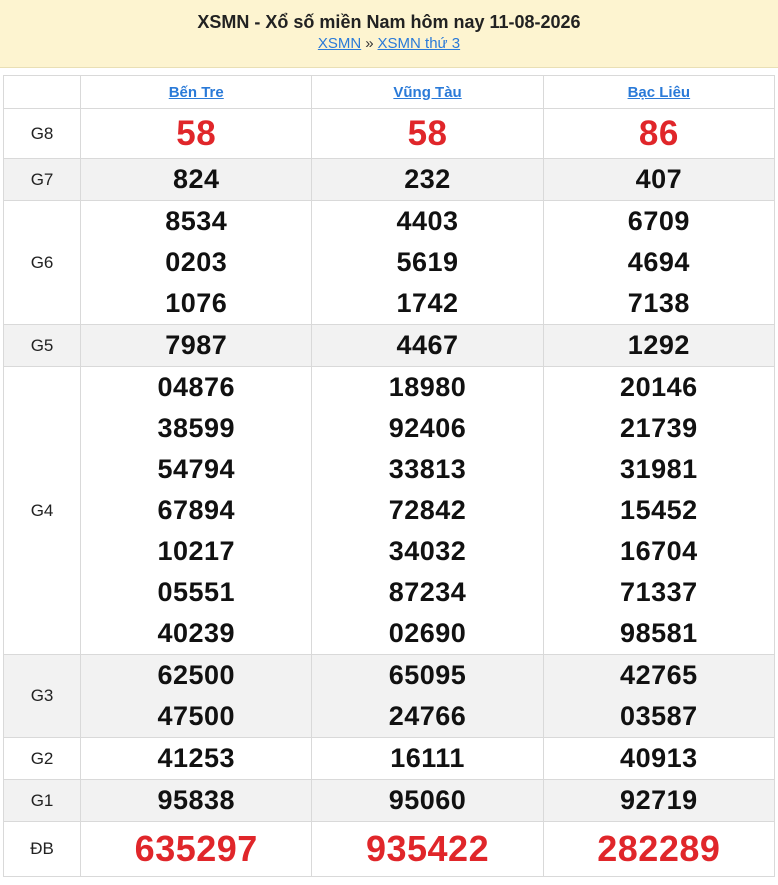 The height and width of the screenshot is (885, 778). What do you see at coordinates (196, 428) in the screenshot?
I see `prize-number: 38599` at bounding box center [196, 428].